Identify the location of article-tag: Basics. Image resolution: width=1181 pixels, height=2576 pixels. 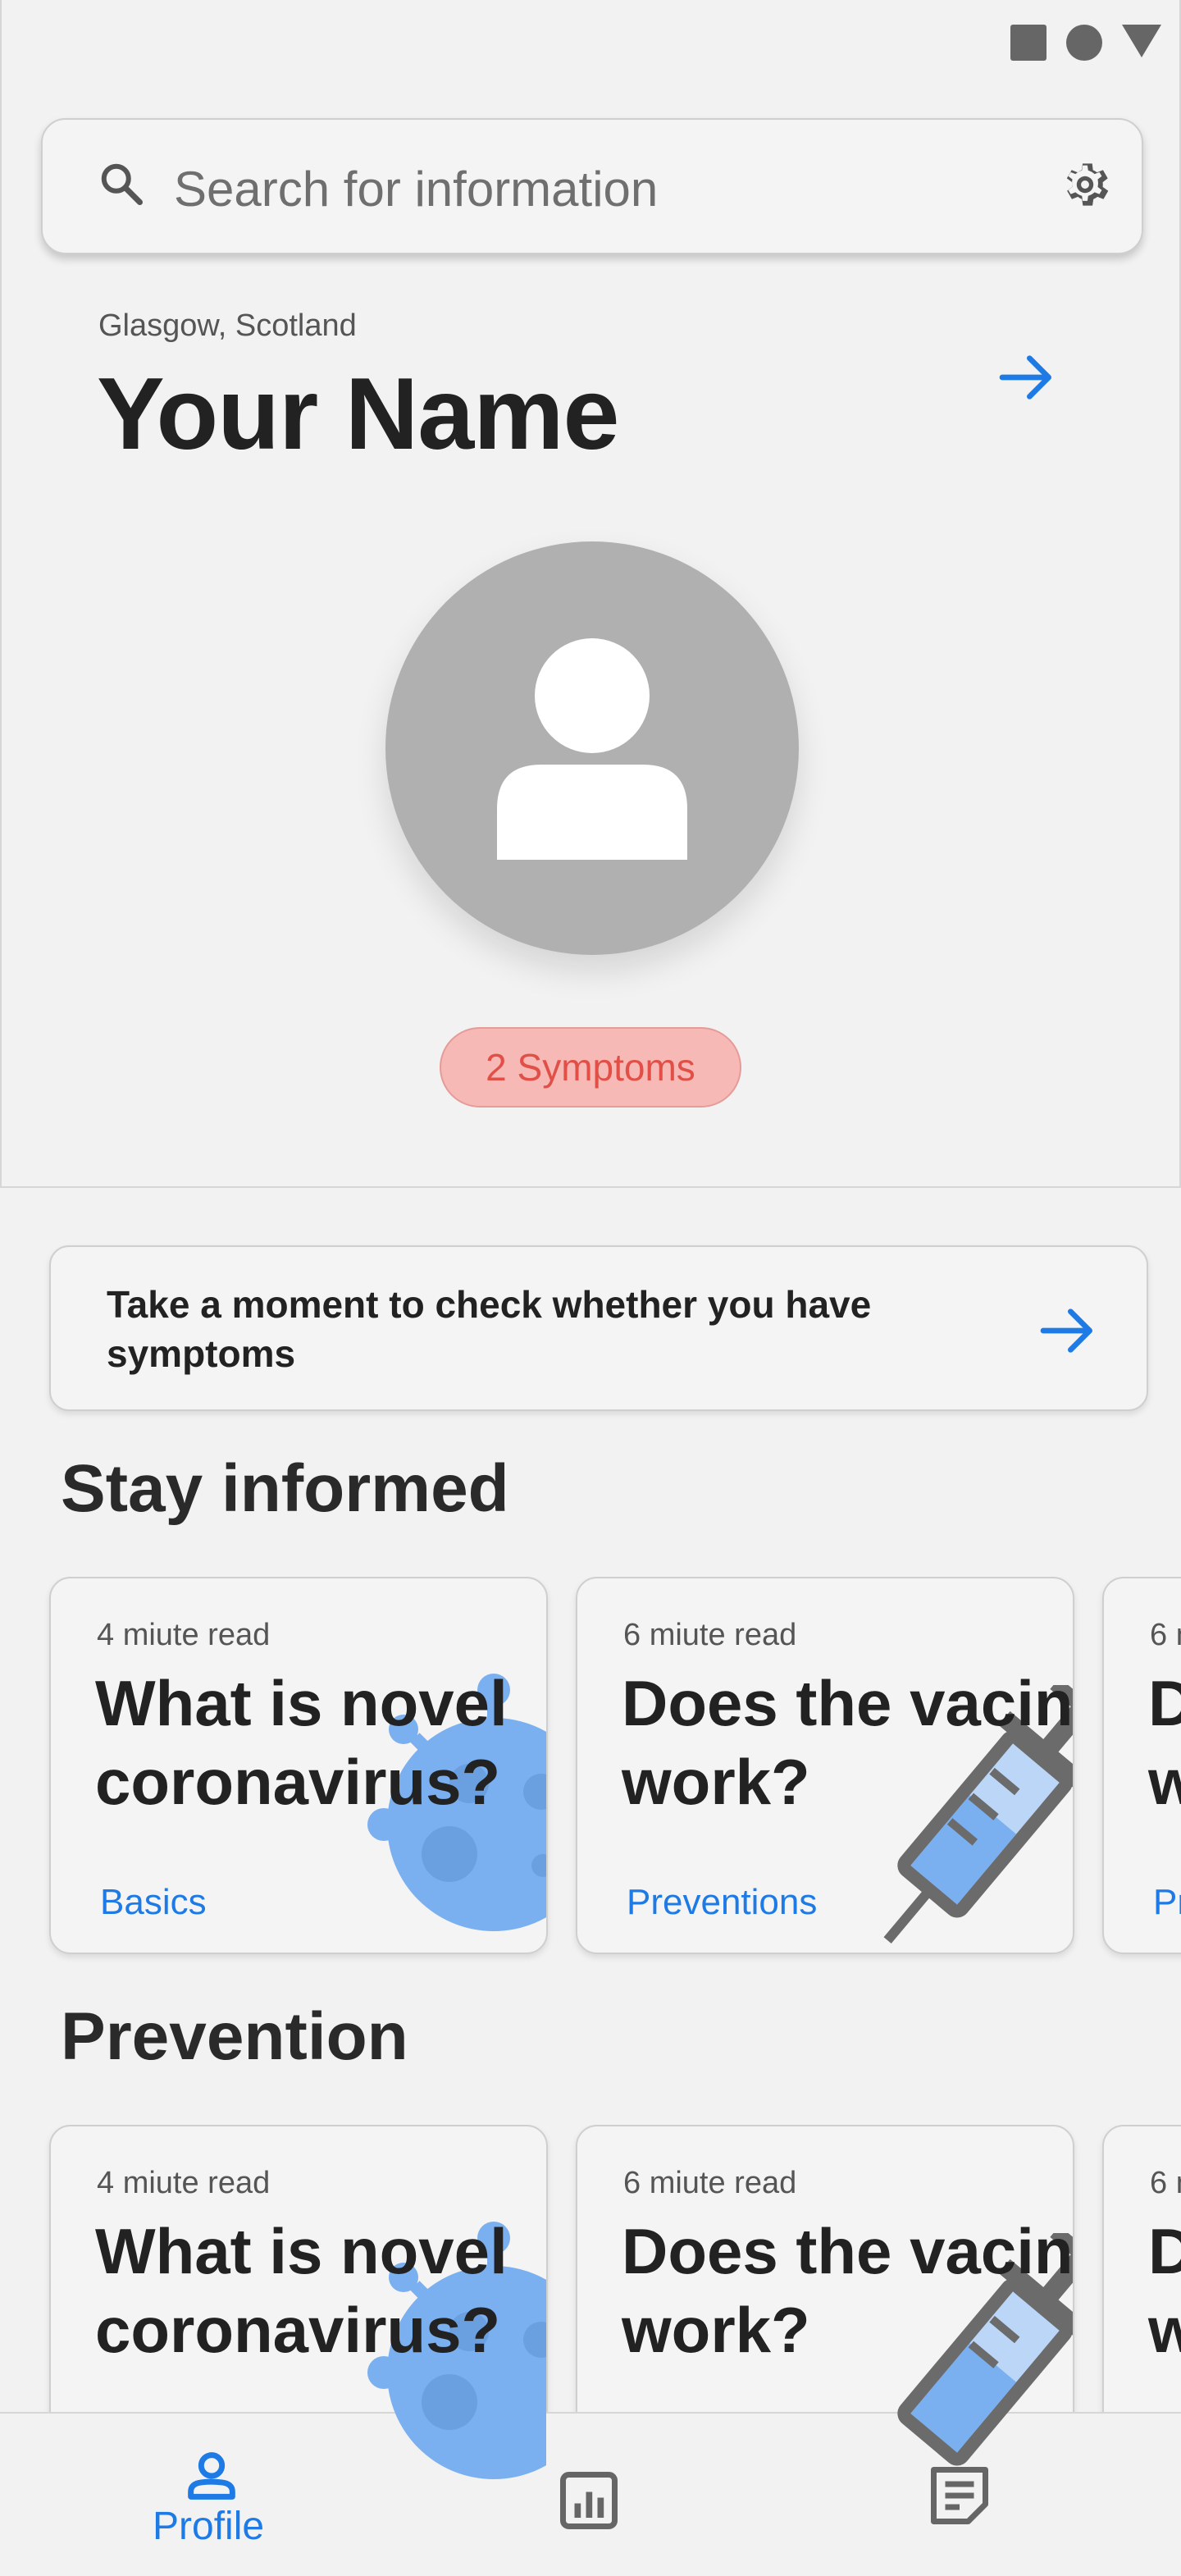
(153, 1903).